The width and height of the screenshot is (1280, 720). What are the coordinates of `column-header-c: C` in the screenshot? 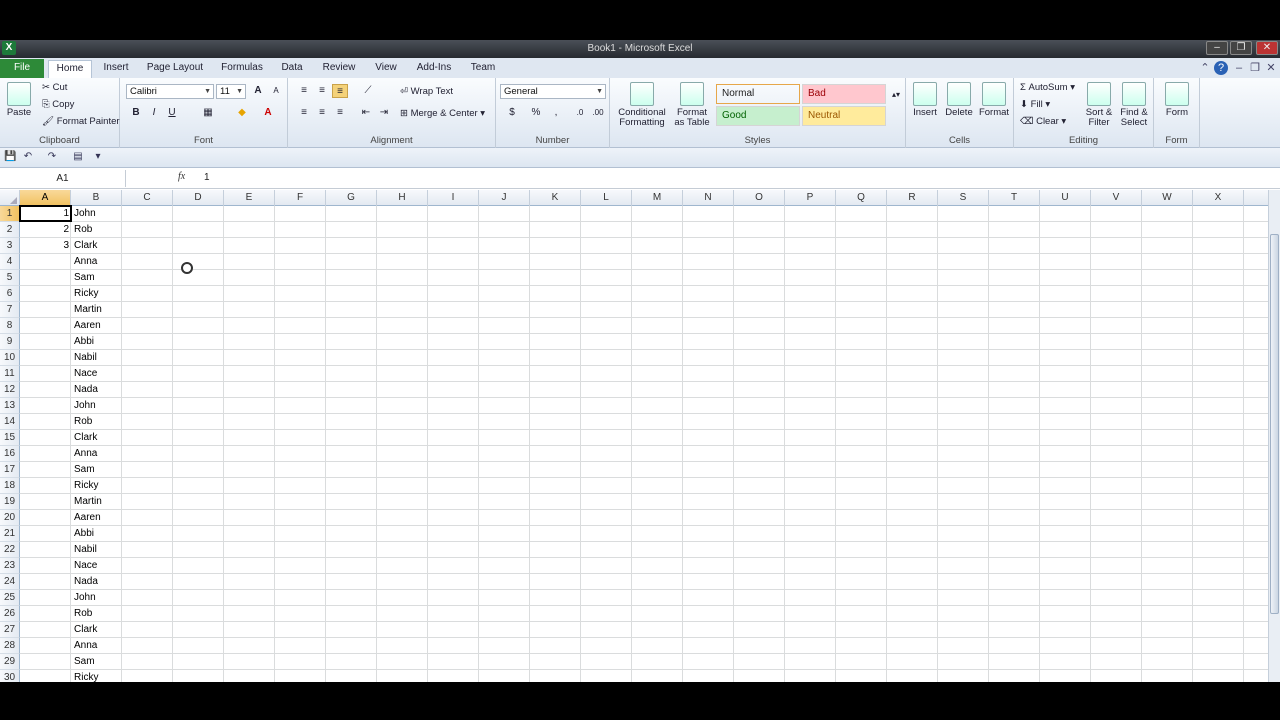 It's located at (147, 198).